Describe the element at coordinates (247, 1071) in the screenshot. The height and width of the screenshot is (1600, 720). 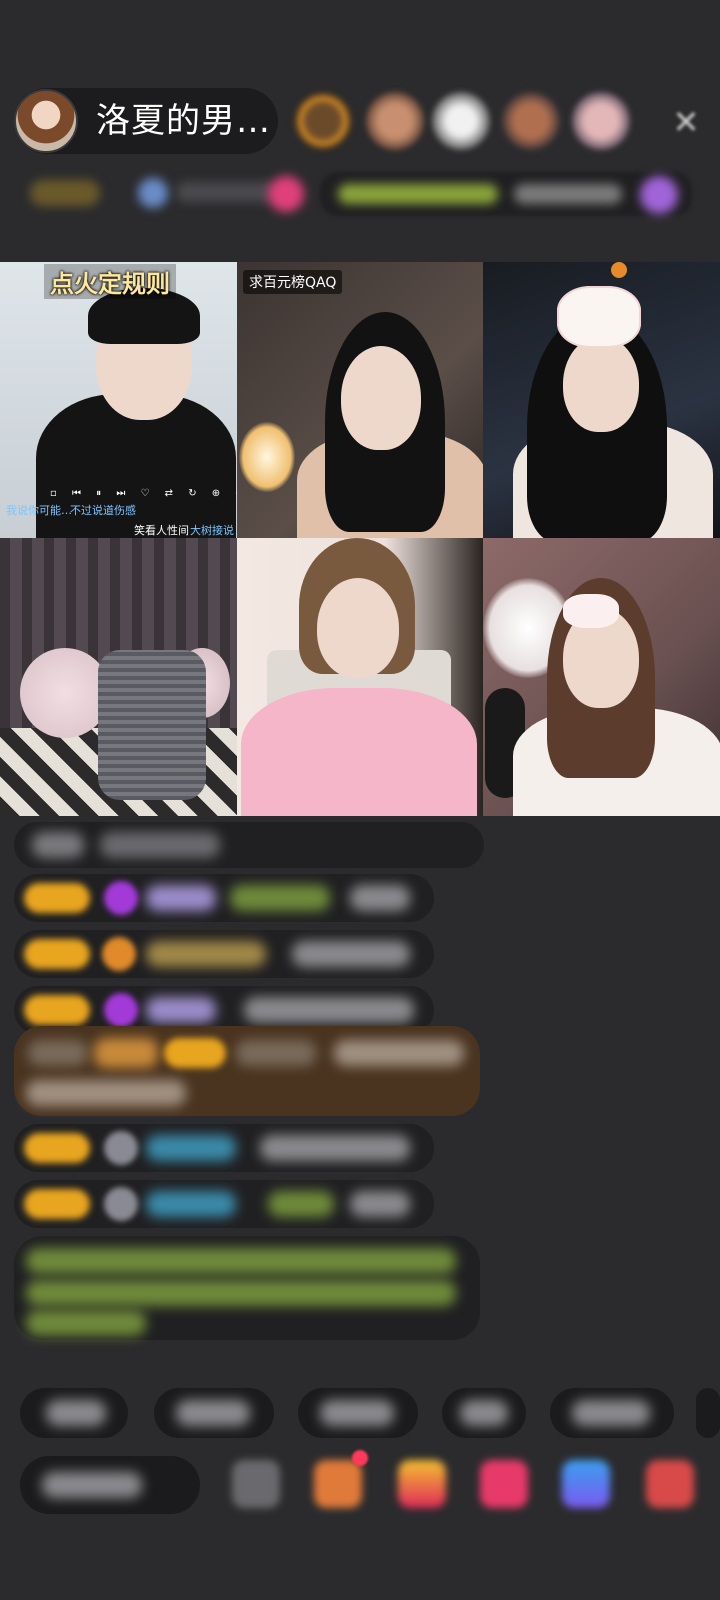
I see `chat-message-highlight` at that location.